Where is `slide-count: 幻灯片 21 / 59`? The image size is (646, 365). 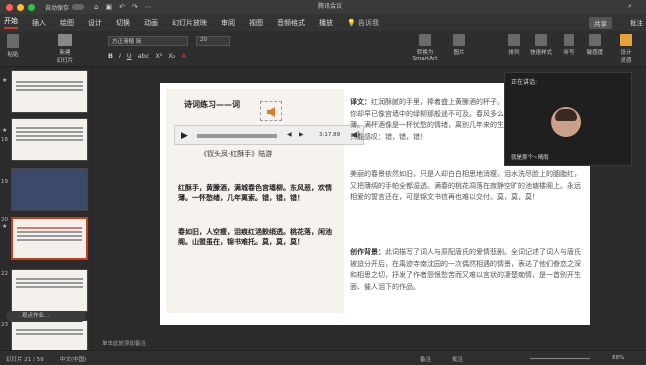
slide-count: 幻灯片 21 / 59 is located at coordinates (25, 360).